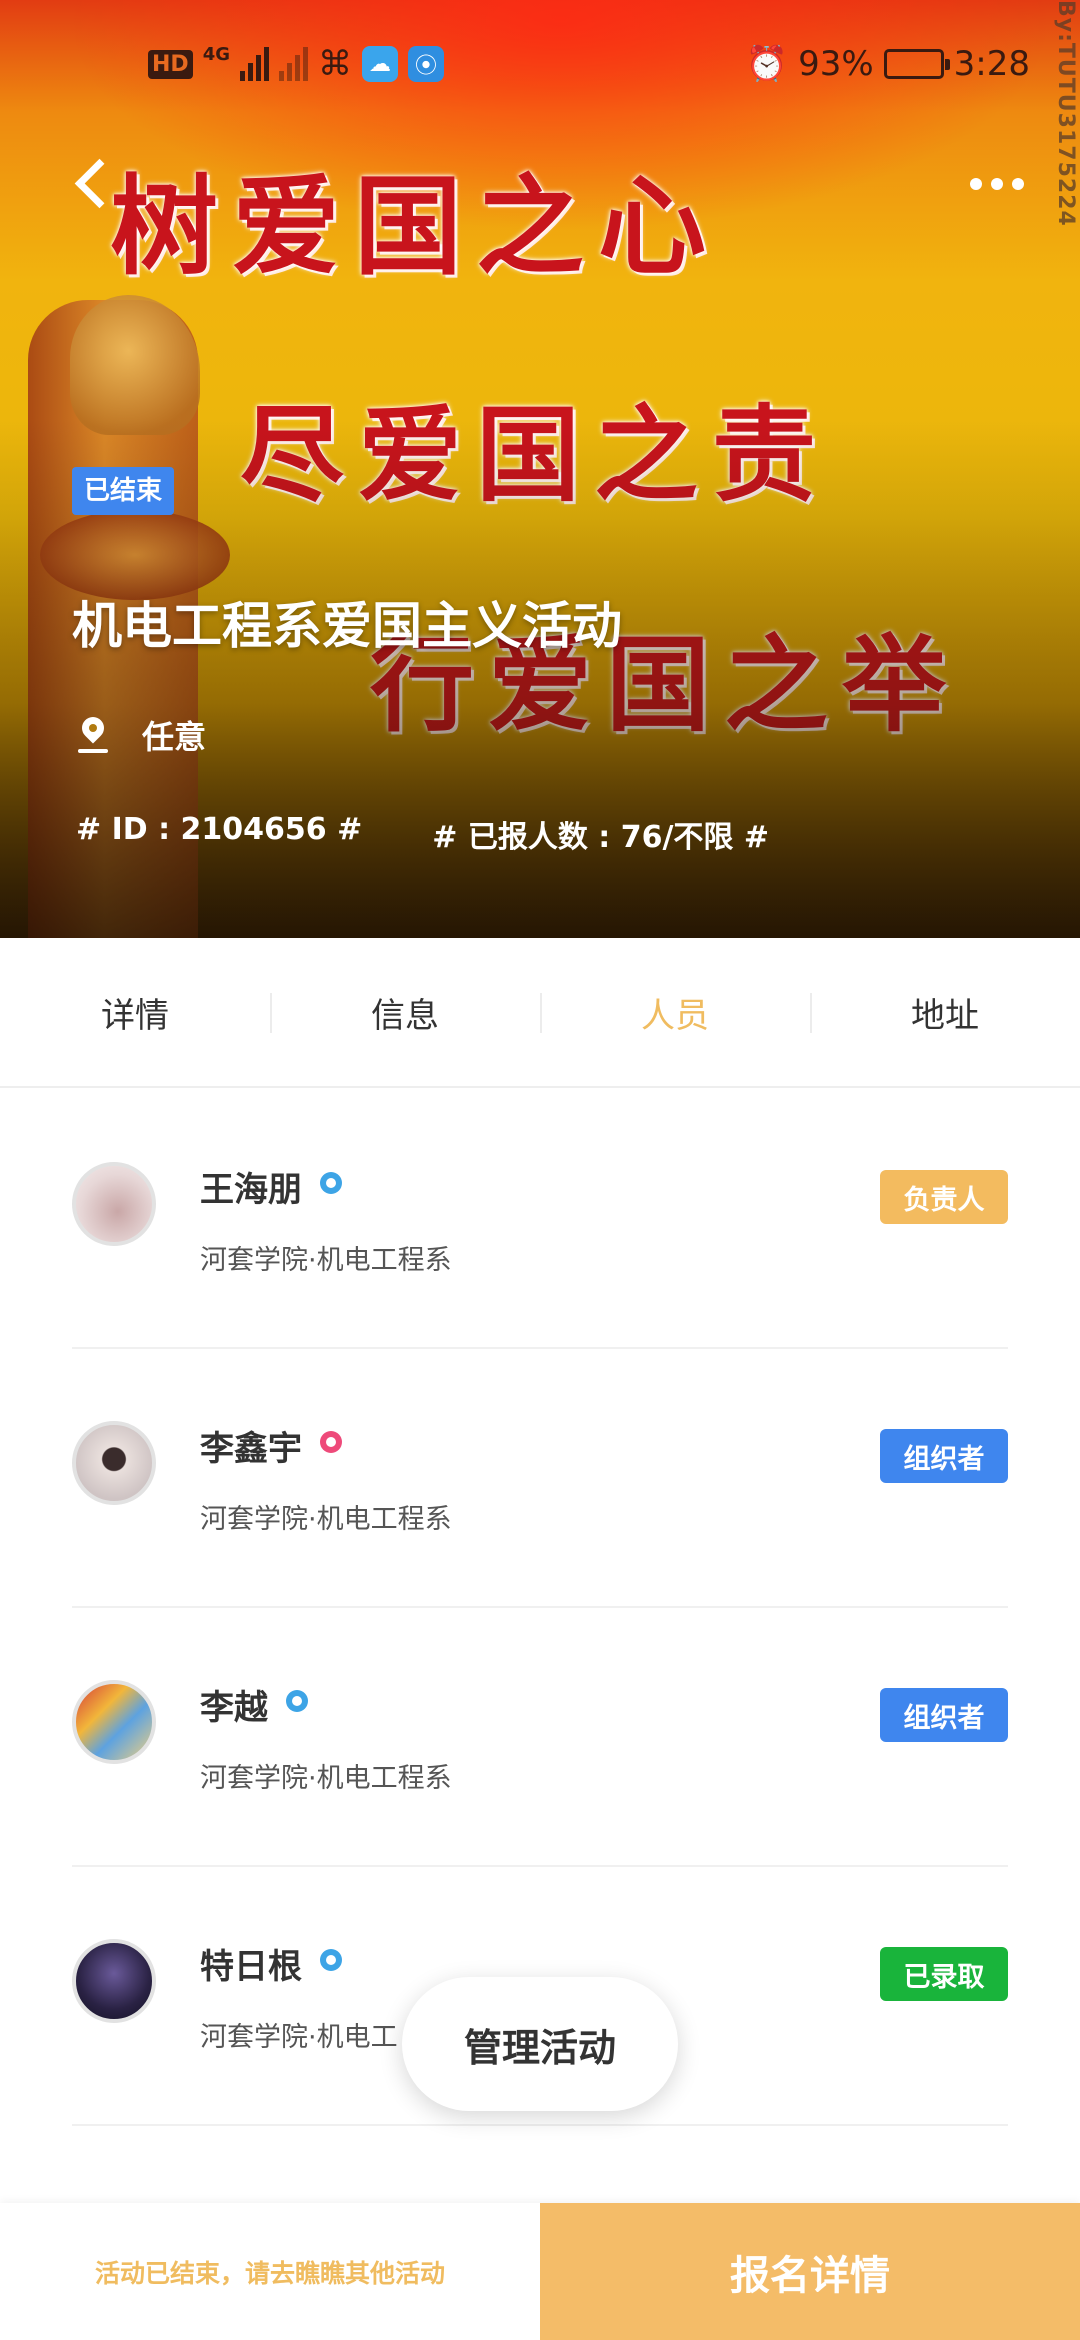 The image size is (1080, 2340). I want to click on location-pin-icon, so click(93, 735).